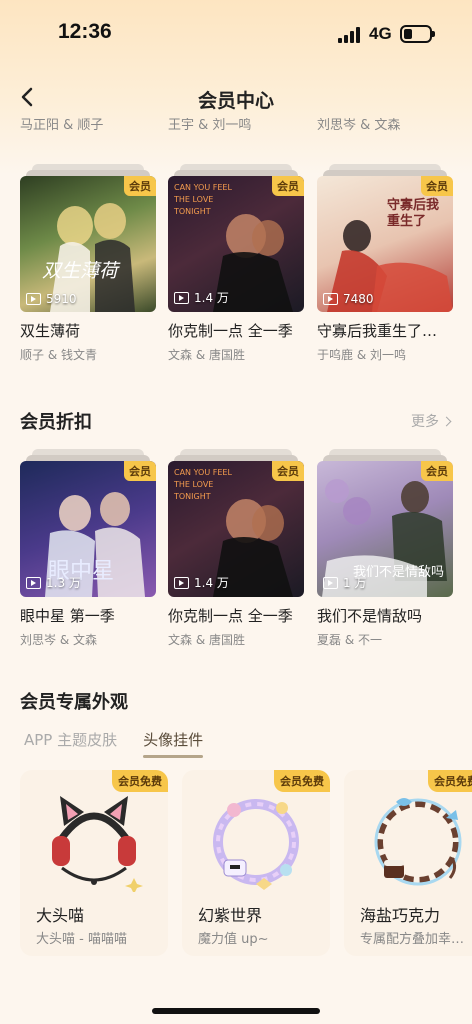 The width and height of the screenshot is (472, 1024). I want to click on frame-description: 魔力值 up~, so click(233, 939).